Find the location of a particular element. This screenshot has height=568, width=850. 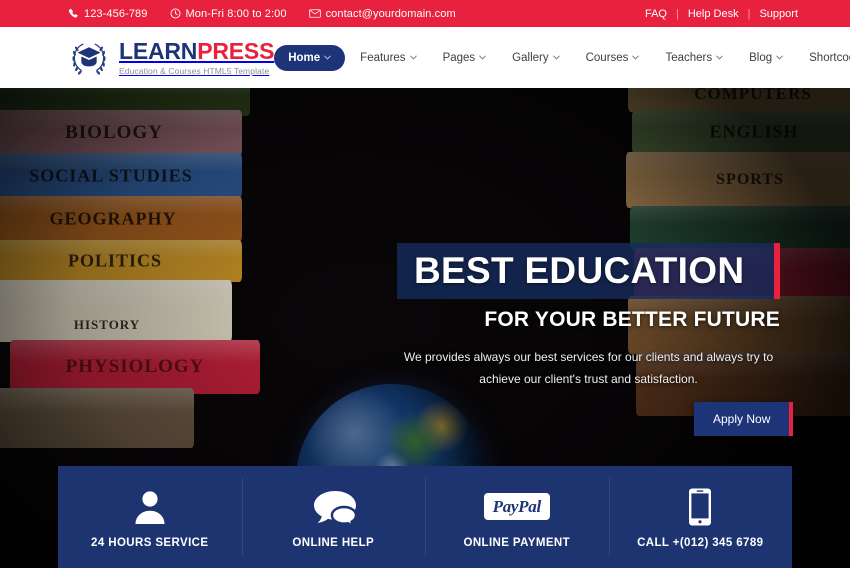

nav-item-blog: Blog is located at coordinates (766, 58).